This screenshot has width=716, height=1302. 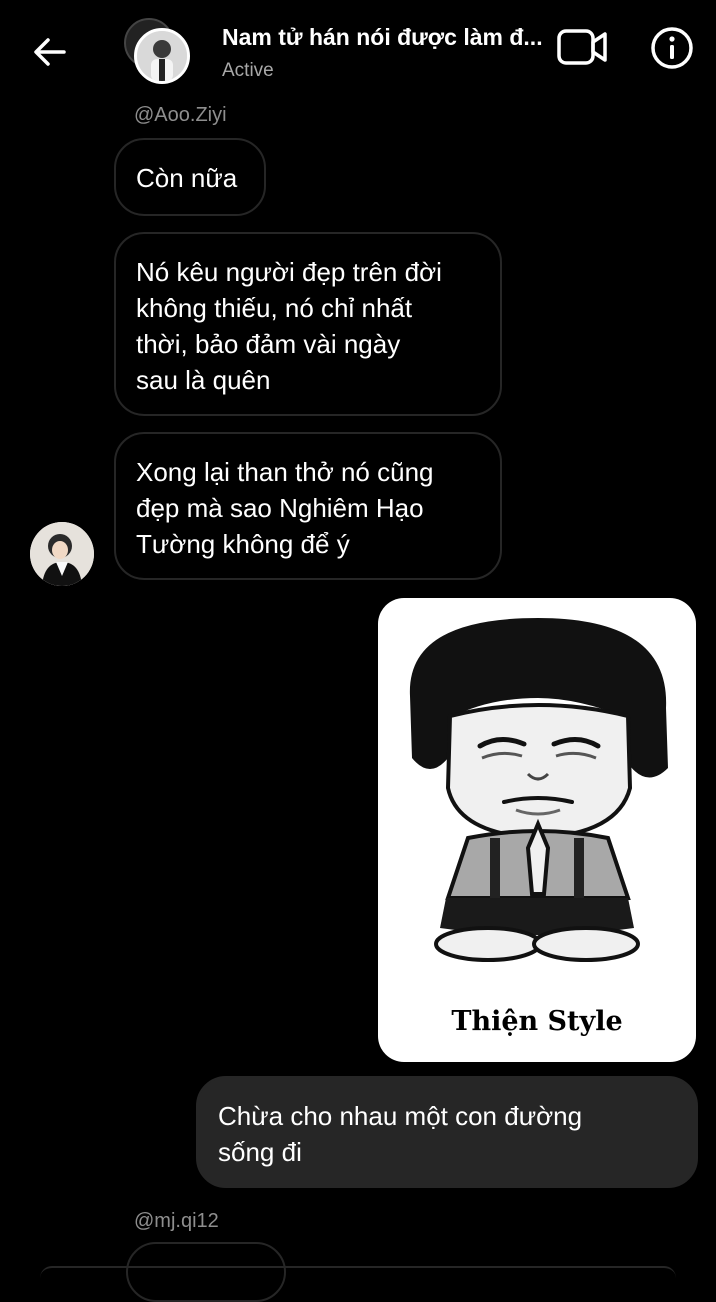 I want to click on meme-sticker-image, so click(x=538, y=790).